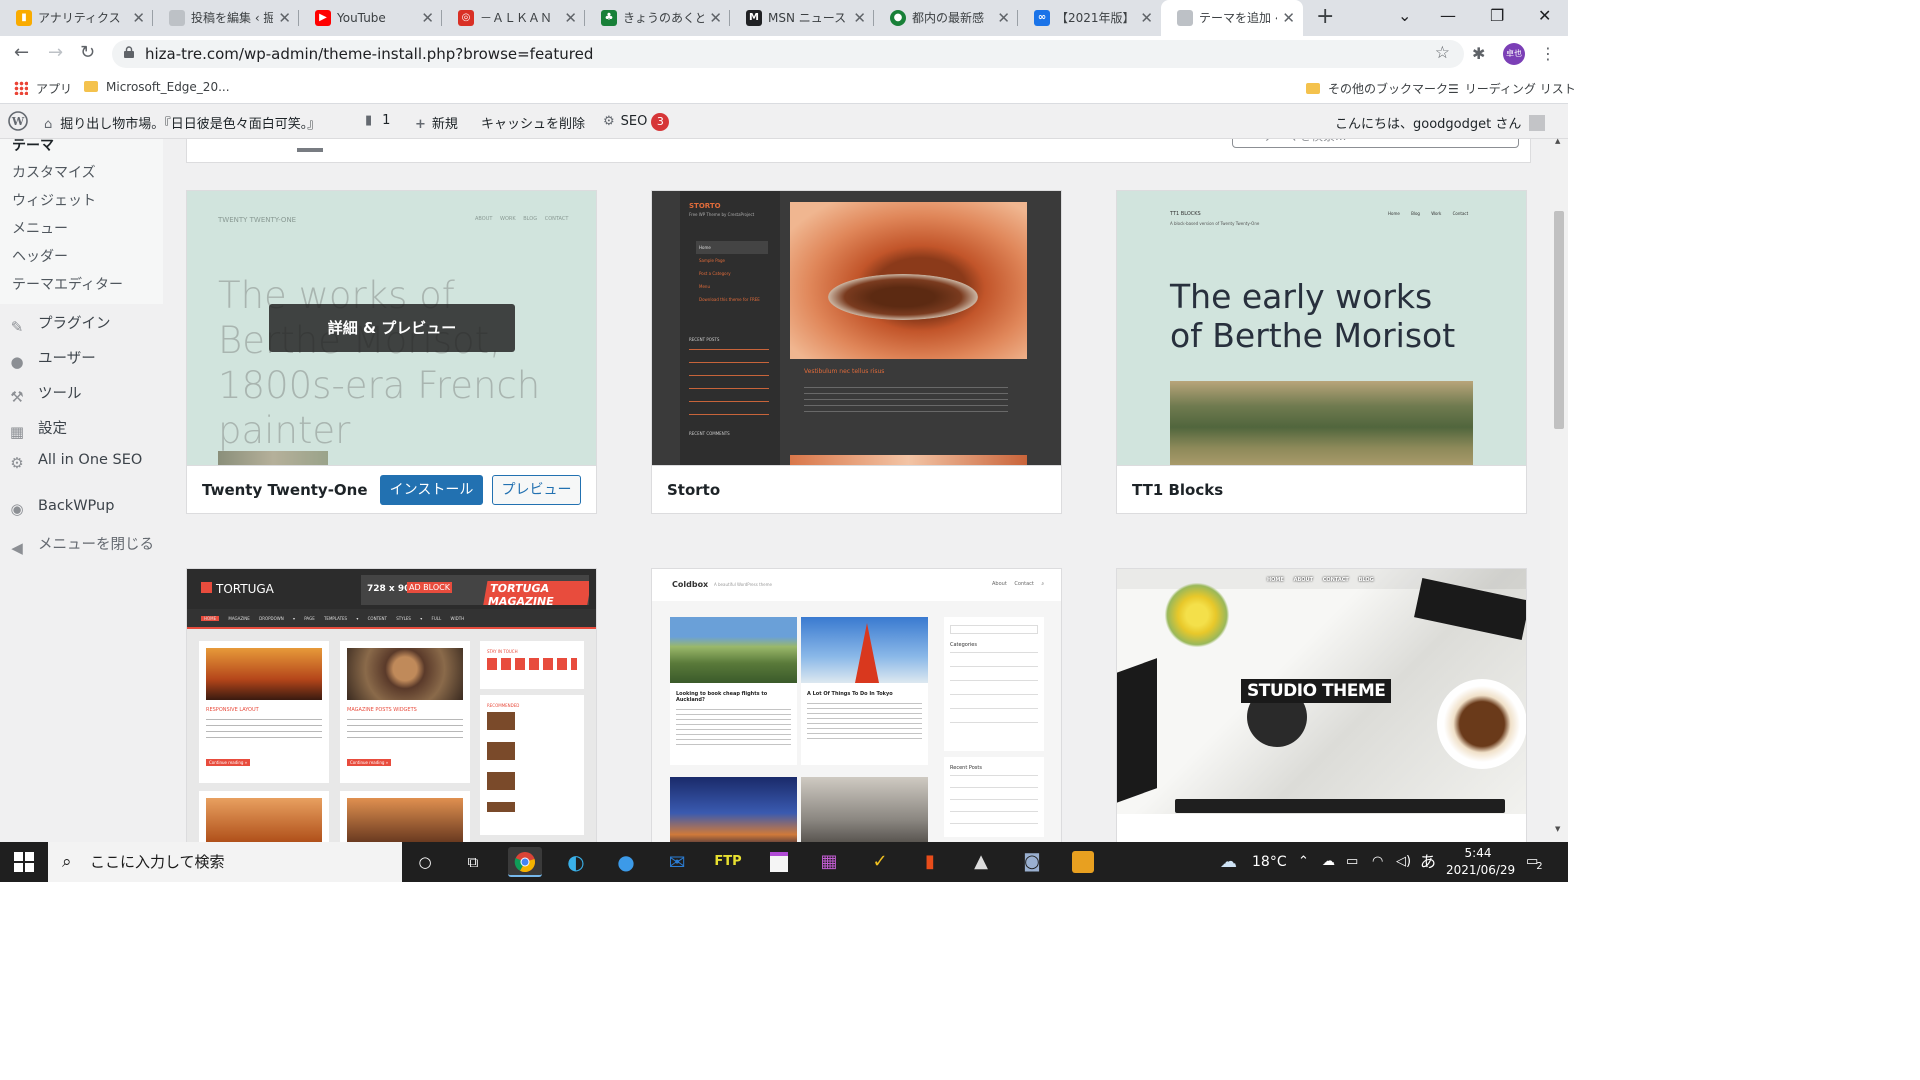 This screenshot has height=1080, width=1920. What do you see at coordinates (1228, 862) in the screenshot?
I see `weather-cloud-icon: ☁` at bounding box center [1228, 862].